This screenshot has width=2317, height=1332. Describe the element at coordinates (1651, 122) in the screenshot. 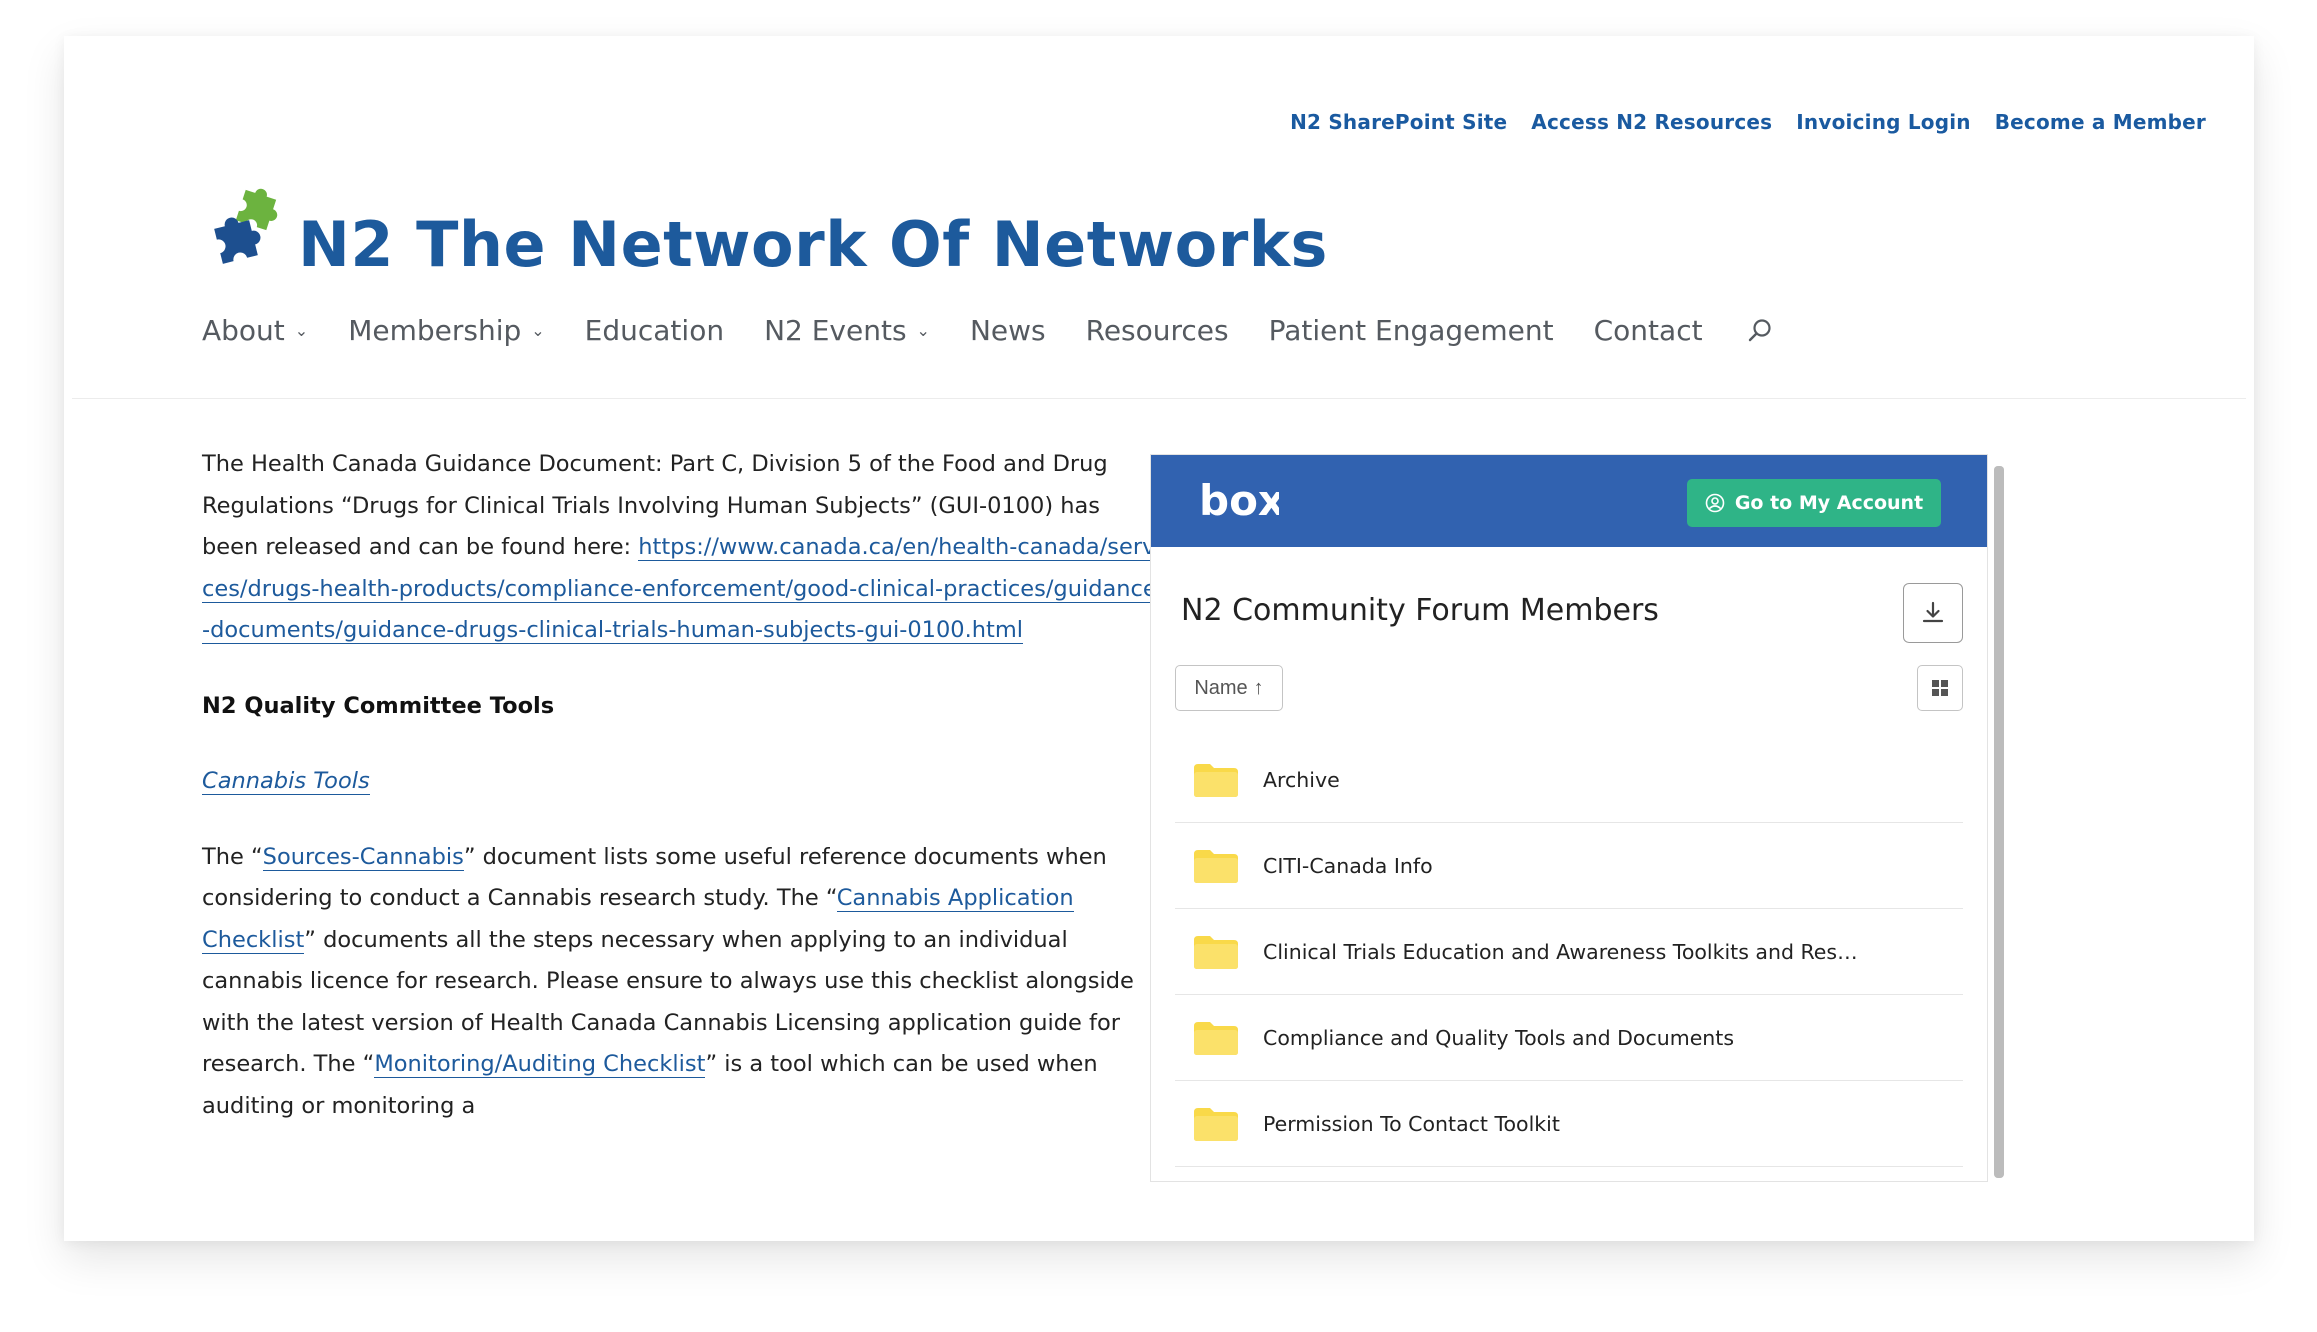

I see `top-link-access-resources: Access N2 Resources` at that location.